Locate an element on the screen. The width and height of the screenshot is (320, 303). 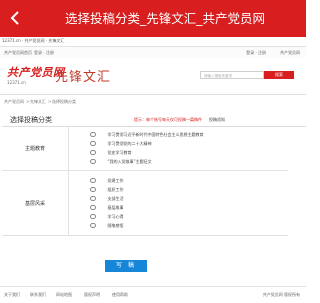
category-option: 支部生活 is located at coordinates (189, 198).